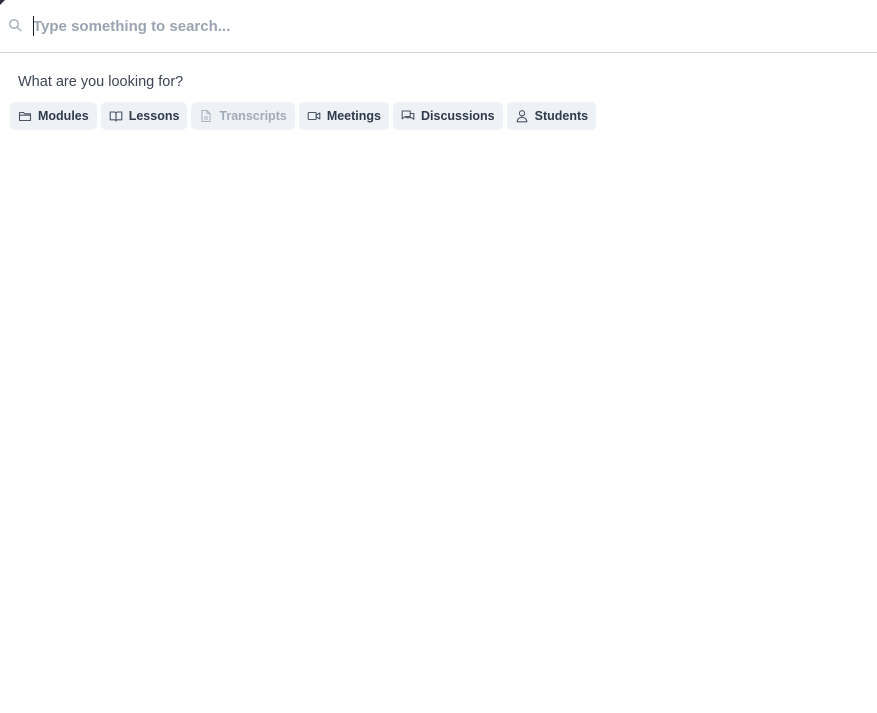 This screenshot has width=877, height=713. I want to click on filter-modules-button: Modules, so click(53, 116).